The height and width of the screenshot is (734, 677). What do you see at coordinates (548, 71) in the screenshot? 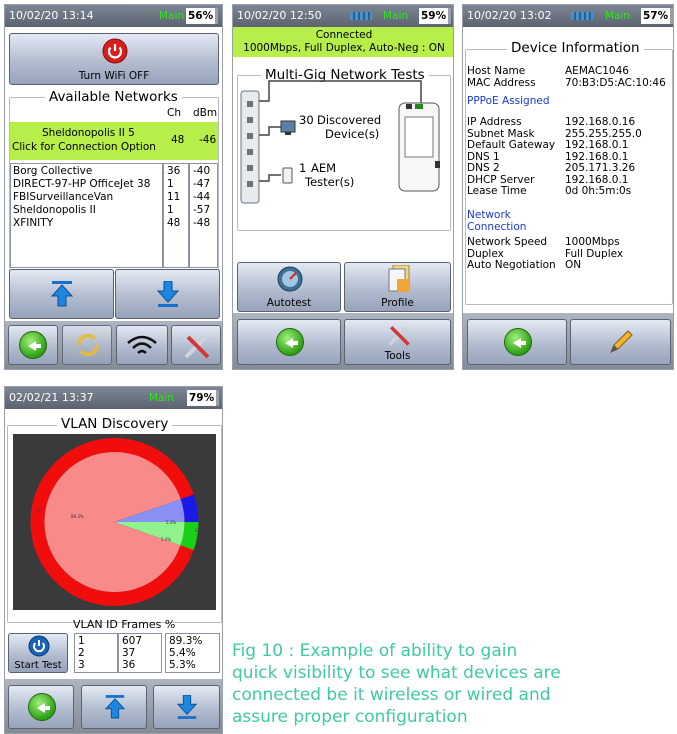
I see `info-row: Host Name AEMAC1046` at bounding box center [548, 71].